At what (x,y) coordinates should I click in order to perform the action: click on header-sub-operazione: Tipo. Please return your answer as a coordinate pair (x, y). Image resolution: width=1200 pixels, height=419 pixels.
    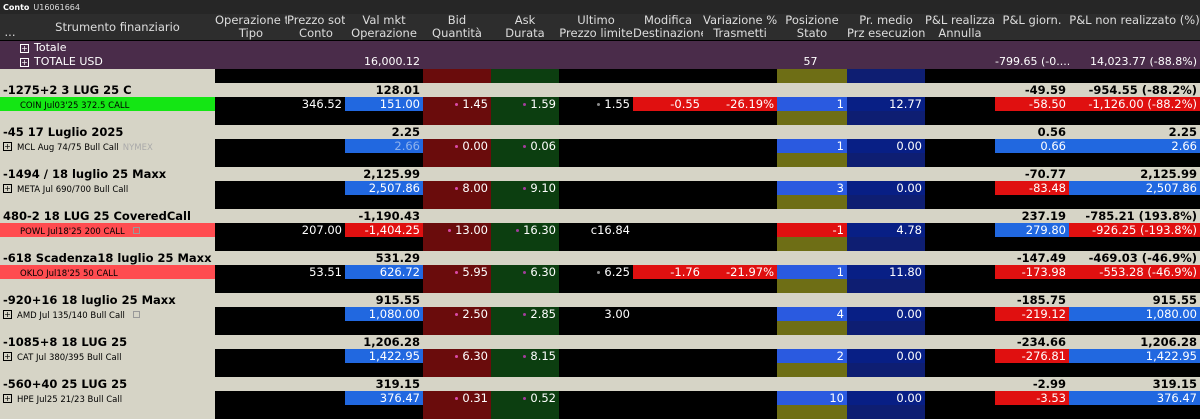
    Looking at the image, I should click on (251, 33).